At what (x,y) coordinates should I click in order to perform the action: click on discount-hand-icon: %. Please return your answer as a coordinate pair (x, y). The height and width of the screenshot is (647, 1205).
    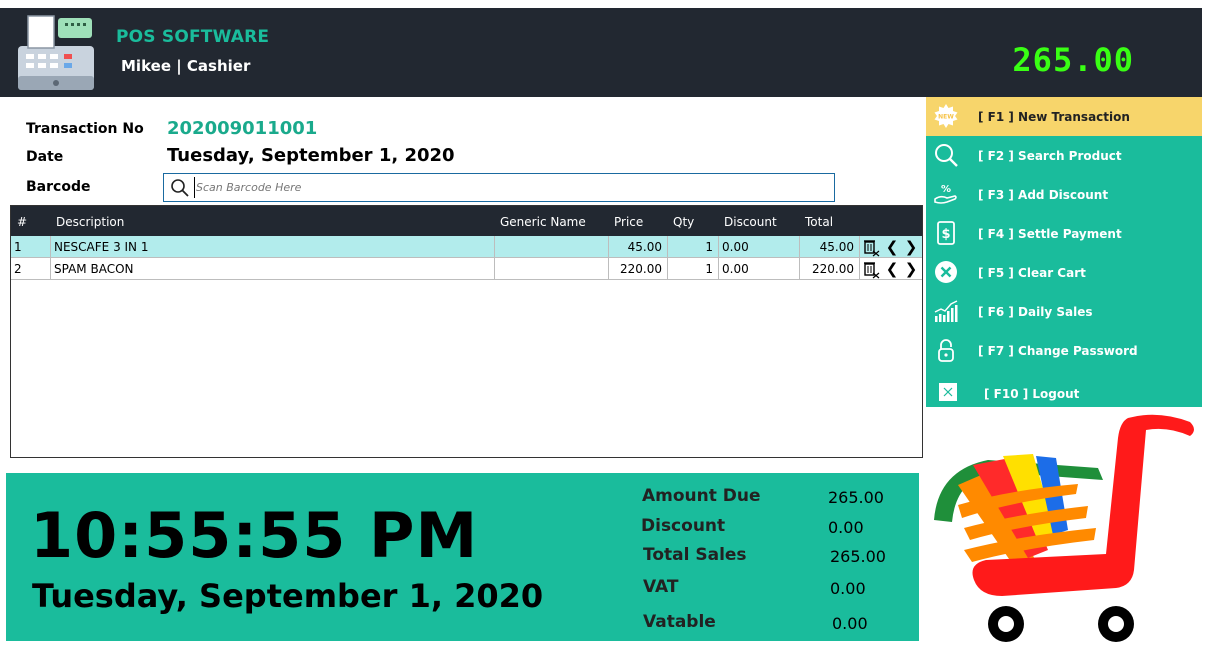
    Looking at the image, I should click on (945, 194).